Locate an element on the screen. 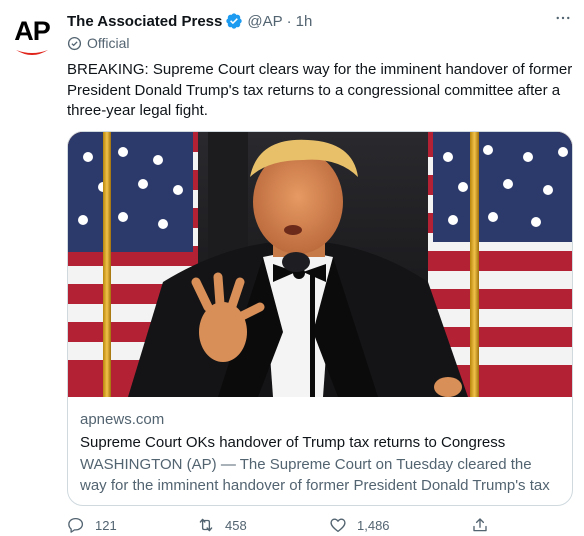 The width and height of the screenshot is (584, 536). retweet-count: 458 is located at coordinates (236, 525).